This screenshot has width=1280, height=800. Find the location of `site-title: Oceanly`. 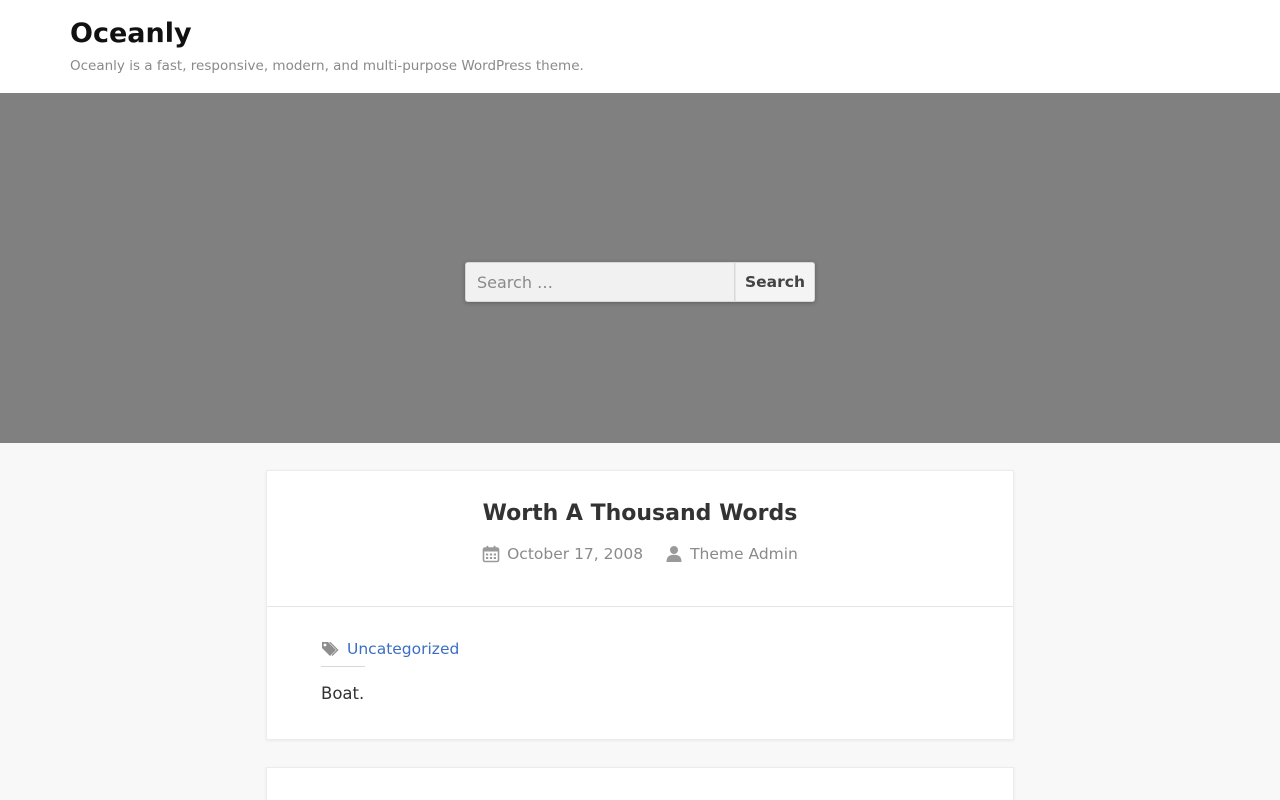

site-title: Oceanly is located at coordinates (131, 33).